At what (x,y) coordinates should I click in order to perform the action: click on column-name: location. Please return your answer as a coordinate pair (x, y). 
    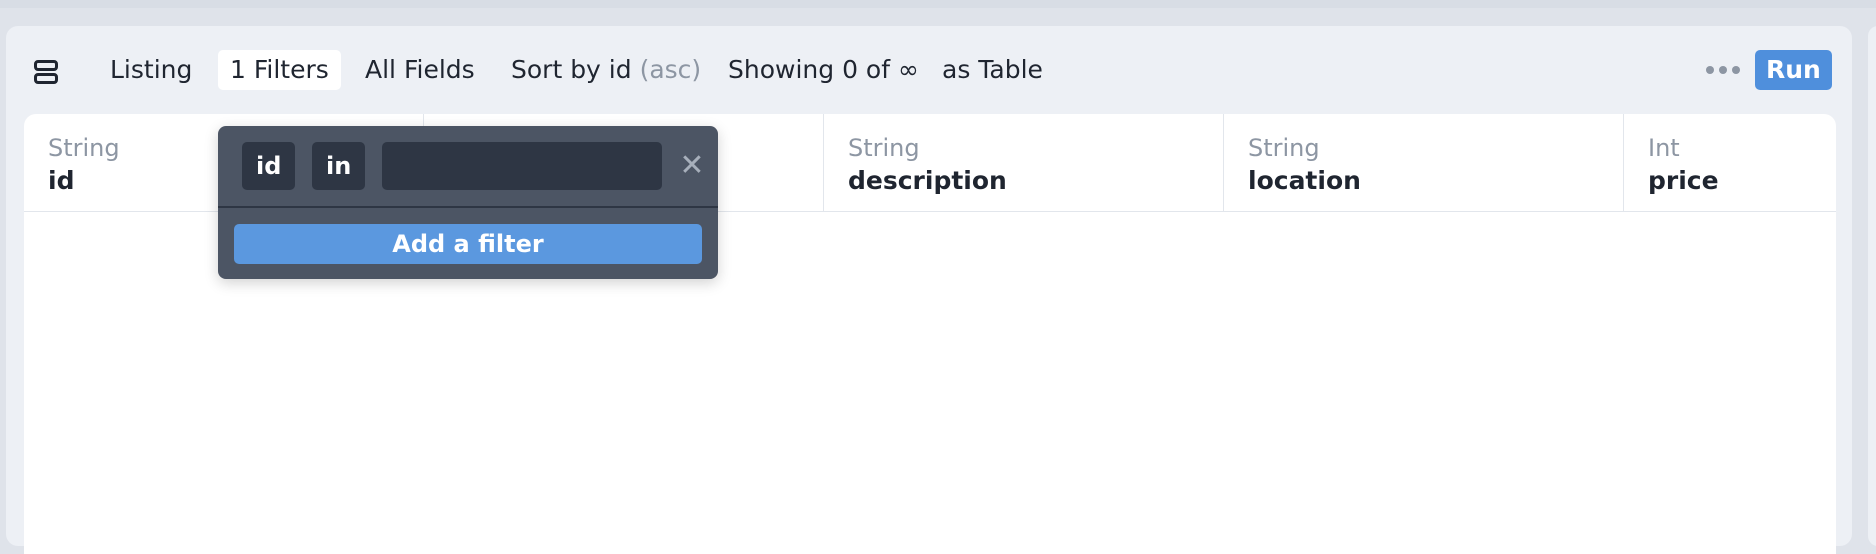
    Looking at the image, I should click on (1304, 180).